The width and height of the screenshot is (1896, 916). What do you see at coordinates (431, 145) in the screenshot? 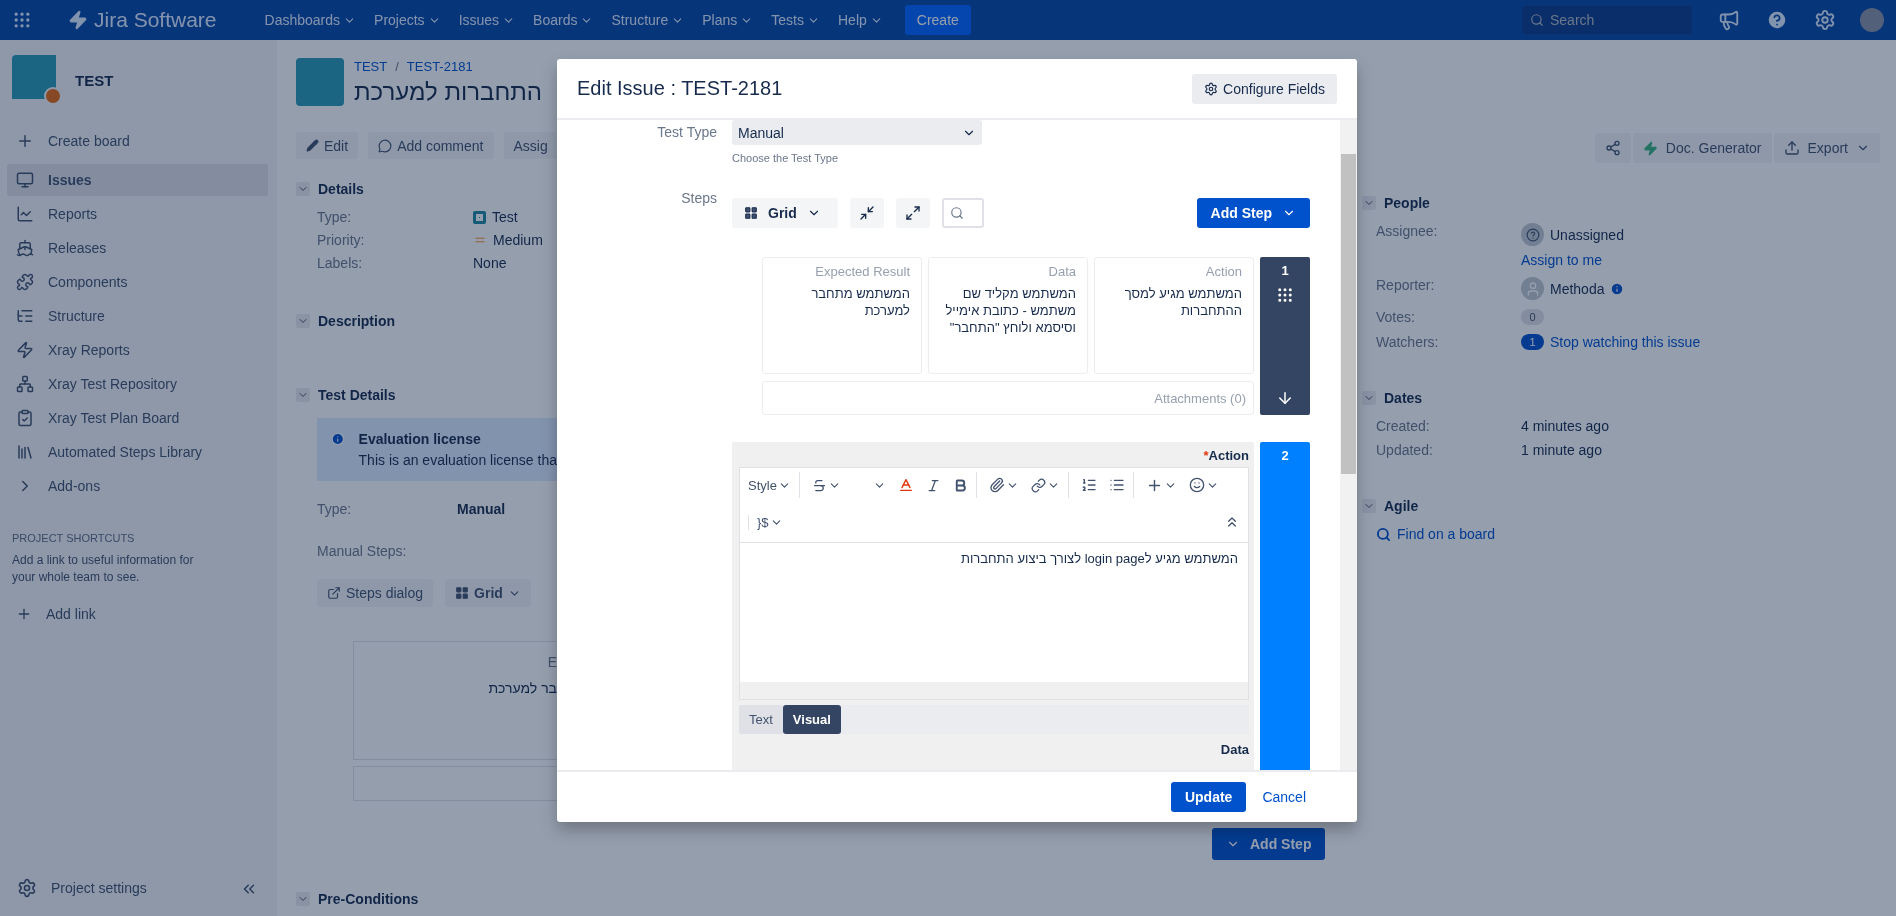
I see `action-button: Add comment` at bounding box center [431, 145].